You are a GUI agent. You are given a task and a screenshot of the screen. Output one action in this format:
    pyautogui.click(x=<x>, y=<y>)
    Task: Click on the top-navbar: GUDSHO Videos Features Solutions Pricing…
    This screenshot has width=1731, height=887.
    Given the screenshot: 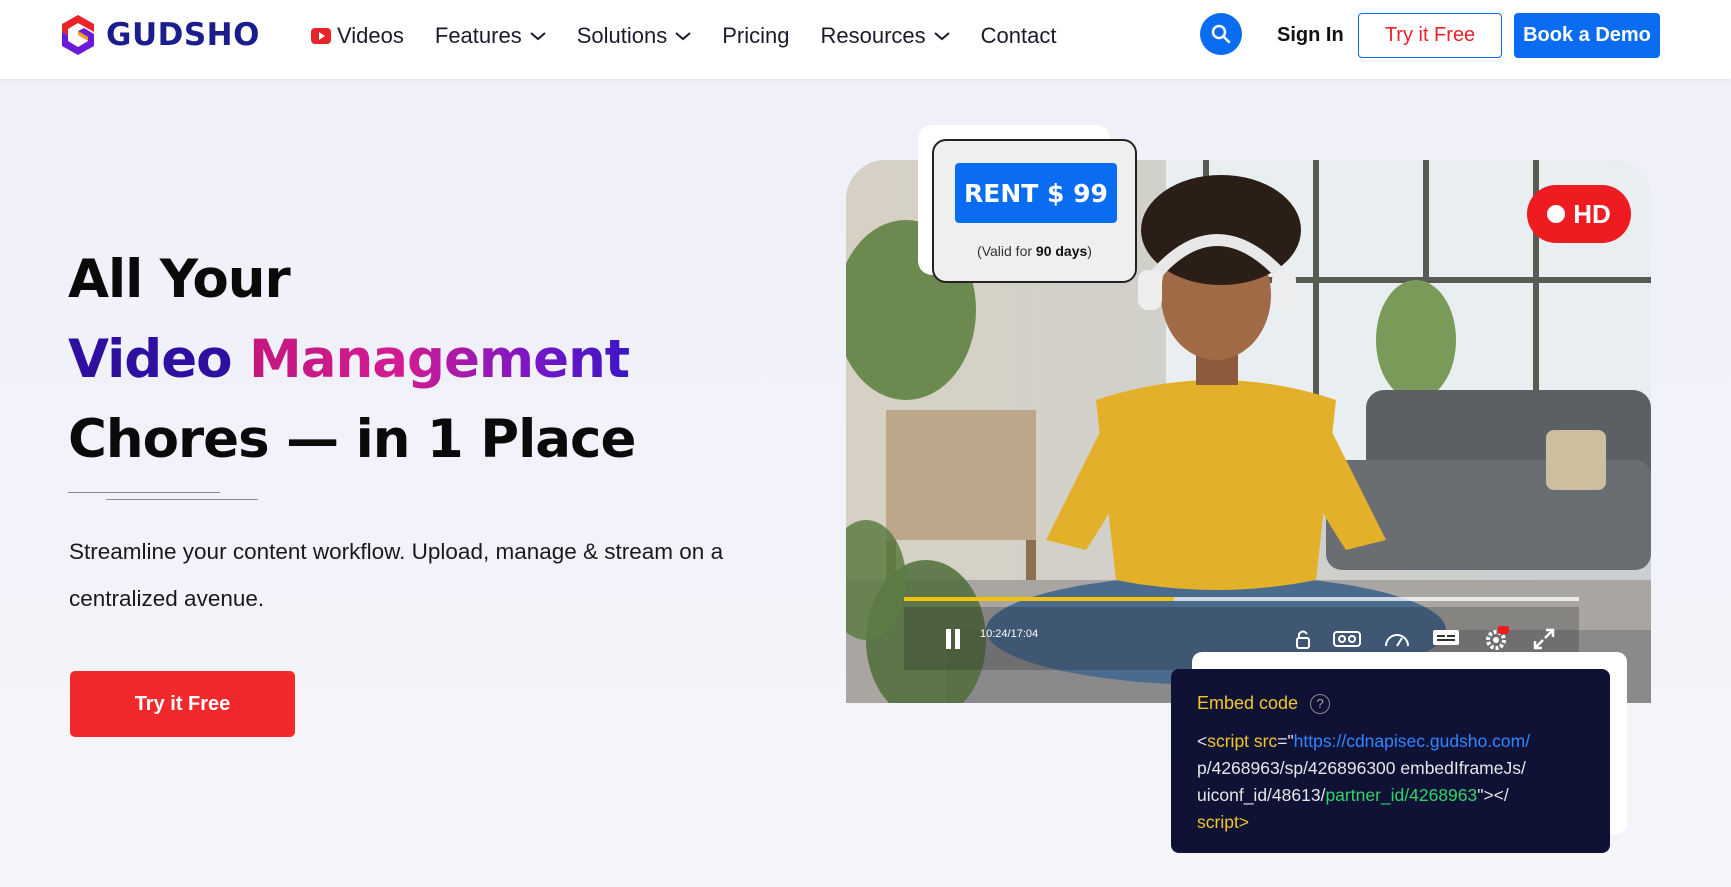 What is the action you would take?
    pyautogui.click(x=865, y=39)
    